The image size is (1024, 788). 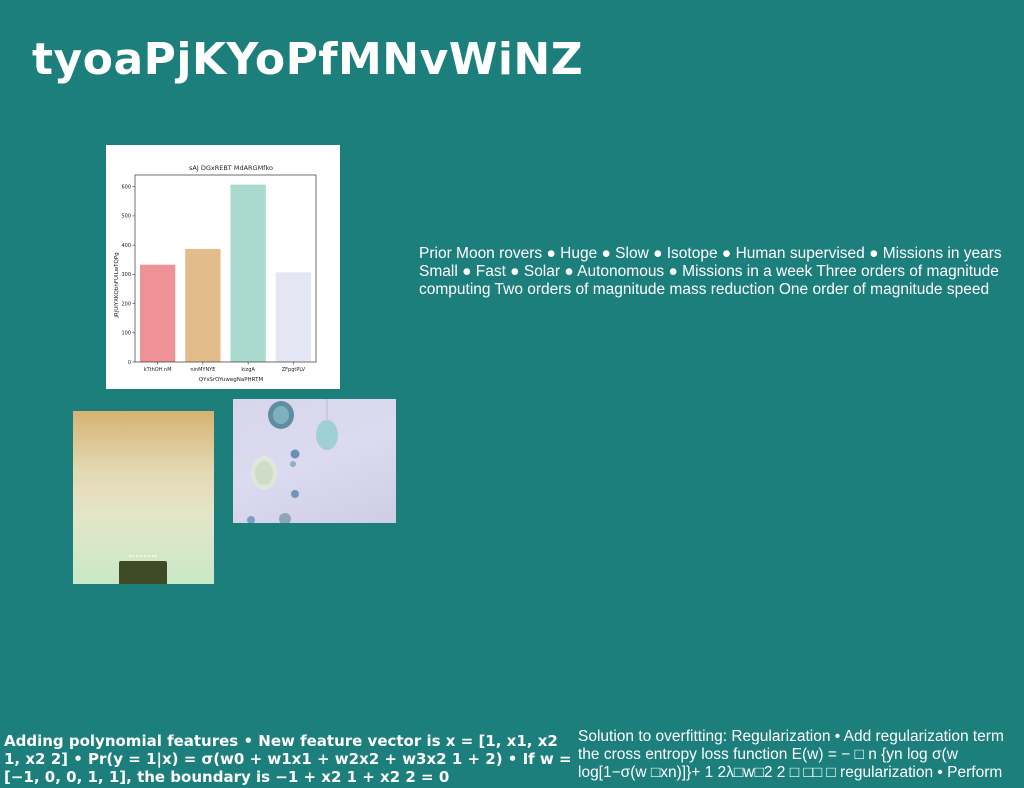 I want to click on y-tick-label: 500, so click(x=126, y=217).